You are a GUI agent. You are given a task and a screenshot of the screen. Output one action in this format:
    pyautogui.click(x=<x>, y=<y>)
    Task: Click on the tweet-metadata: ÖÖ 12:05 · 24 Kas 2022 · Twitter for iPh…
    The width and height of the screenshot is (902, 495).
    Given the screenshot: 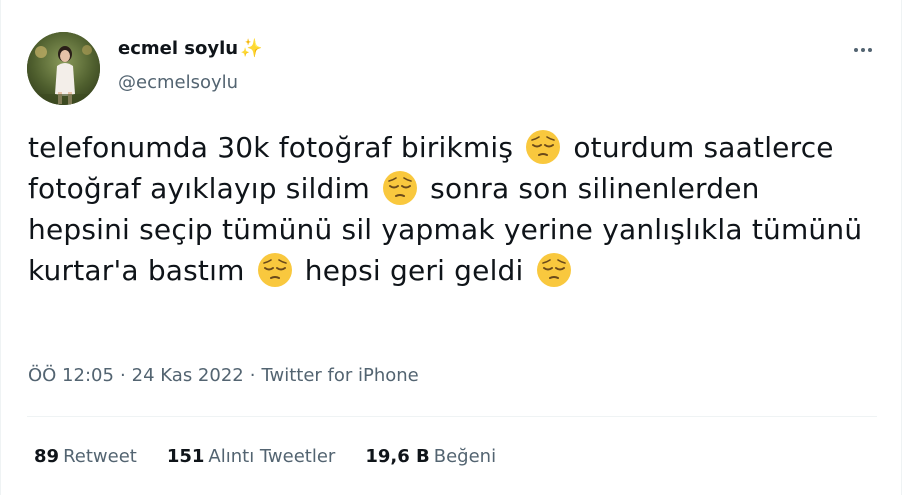 What is the action you would take?
    pyautogui.click(x=223, y=375)
    